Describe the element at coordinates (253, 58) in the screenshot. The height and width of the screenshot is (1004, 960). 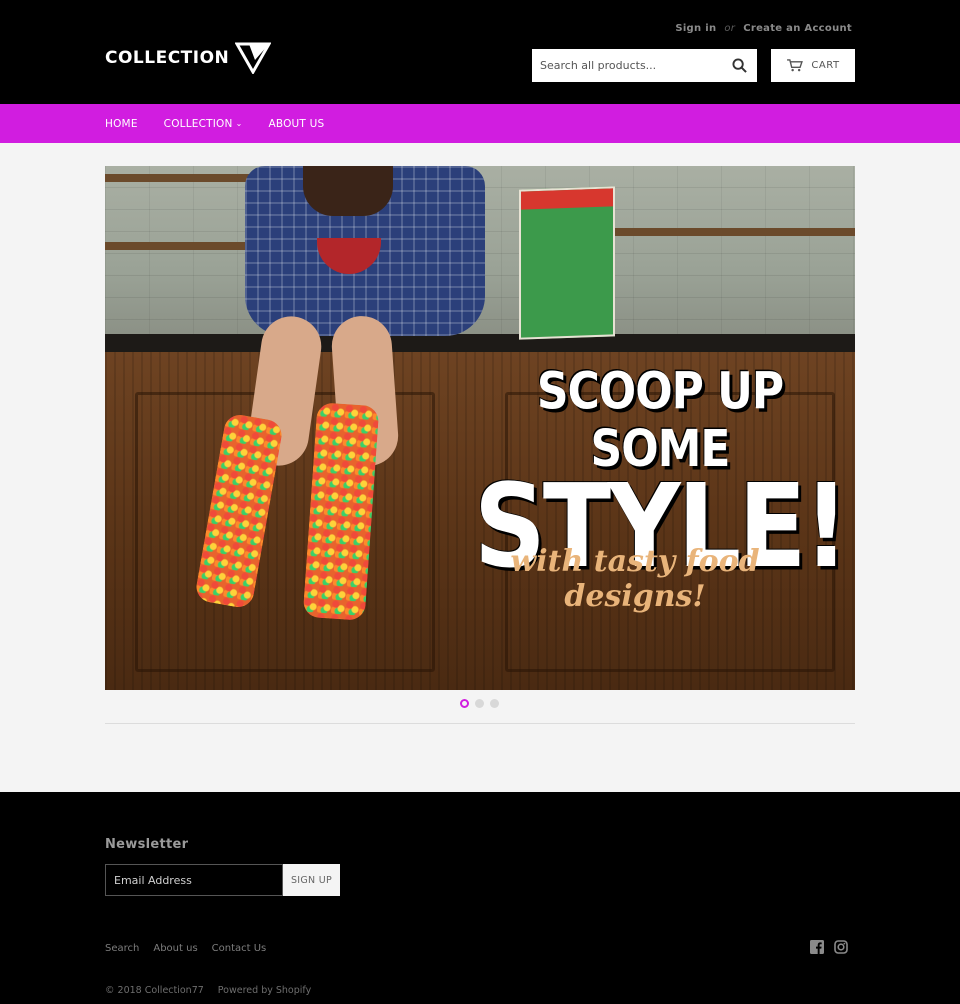
I see `logo-triangle-icon` at that location.